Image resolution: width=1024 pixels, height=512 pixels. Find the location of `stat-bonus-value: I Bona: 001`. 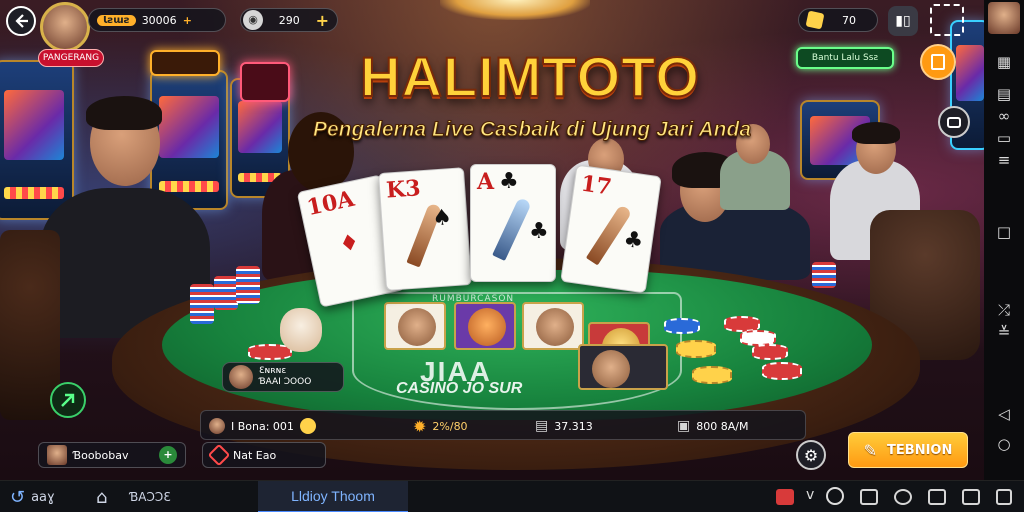

stat-bonus-value: I Bona: 001 is located at coordinates (262, 426).